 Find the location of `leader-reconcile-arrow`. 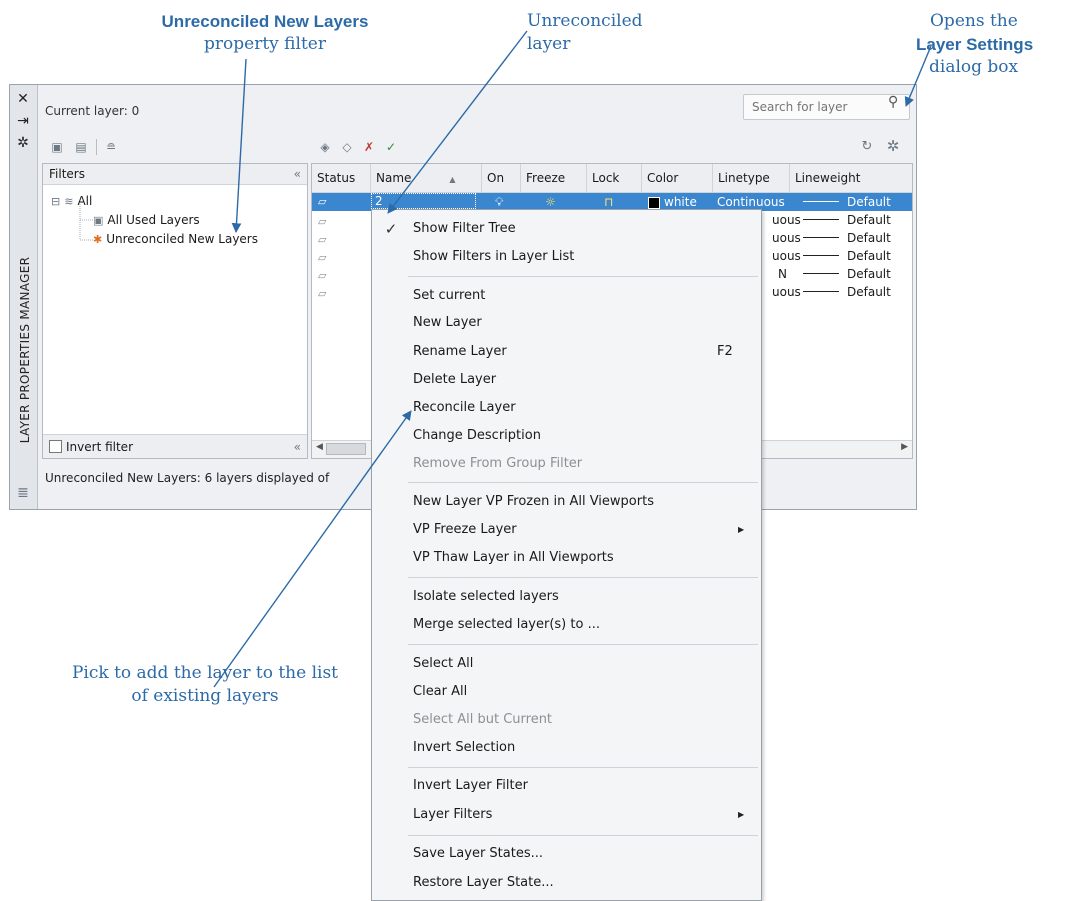

leader-reconcile-arrow is located at coordinates (312, 549).